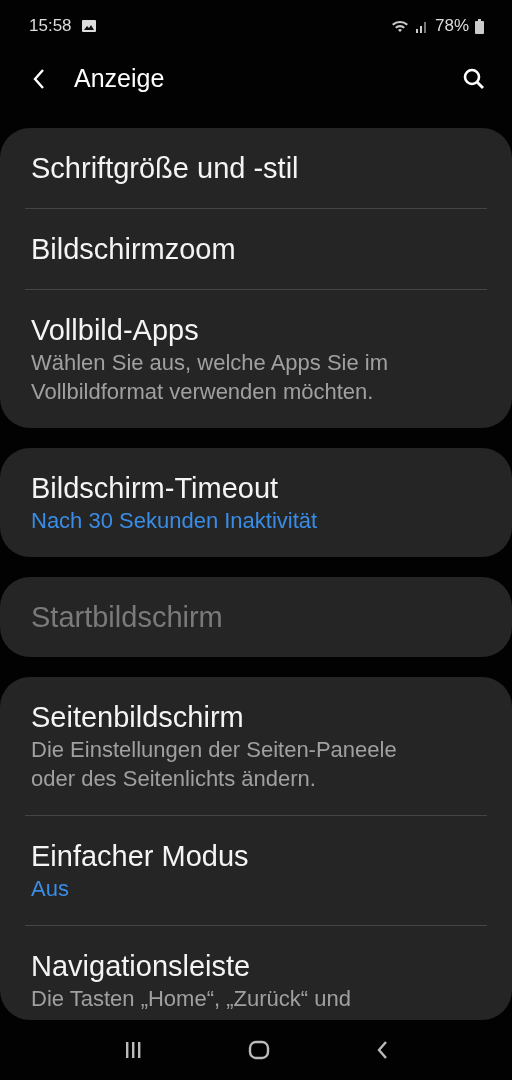  I want to click on signal-icon, so click(421, 26).